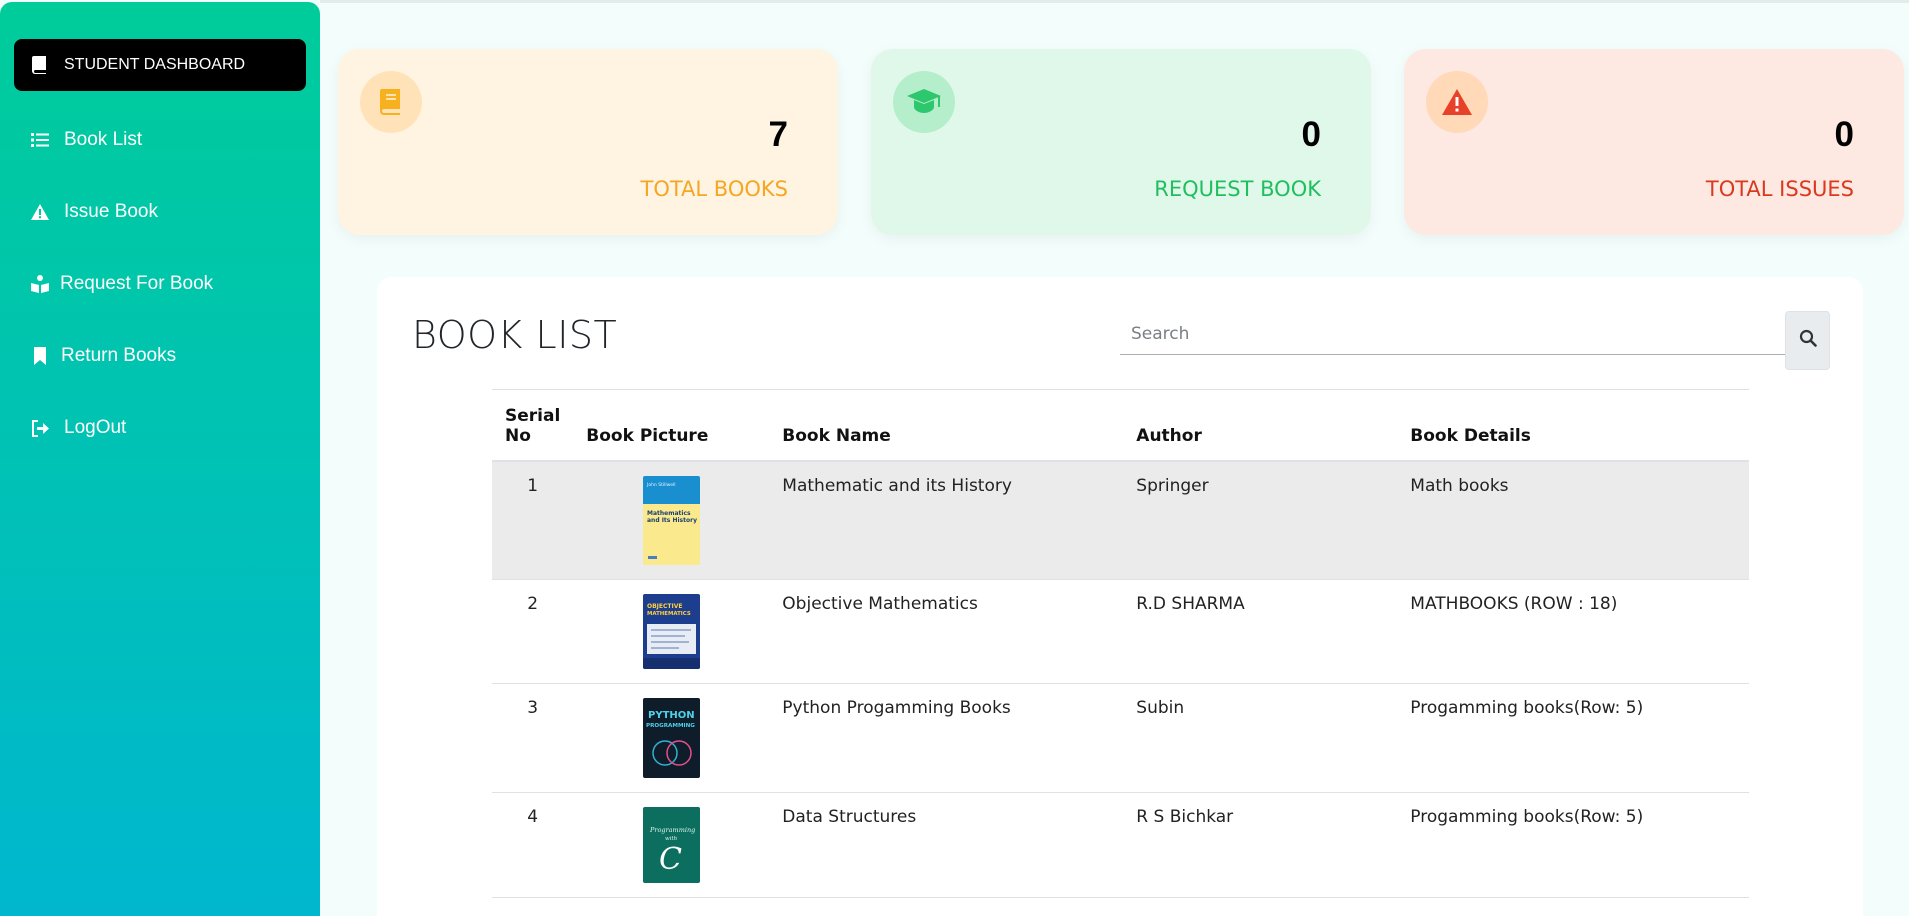  Describe the element at coordinates (103, 139) in the screenshot. I see `sidebar-item-label: Book List` at that location.